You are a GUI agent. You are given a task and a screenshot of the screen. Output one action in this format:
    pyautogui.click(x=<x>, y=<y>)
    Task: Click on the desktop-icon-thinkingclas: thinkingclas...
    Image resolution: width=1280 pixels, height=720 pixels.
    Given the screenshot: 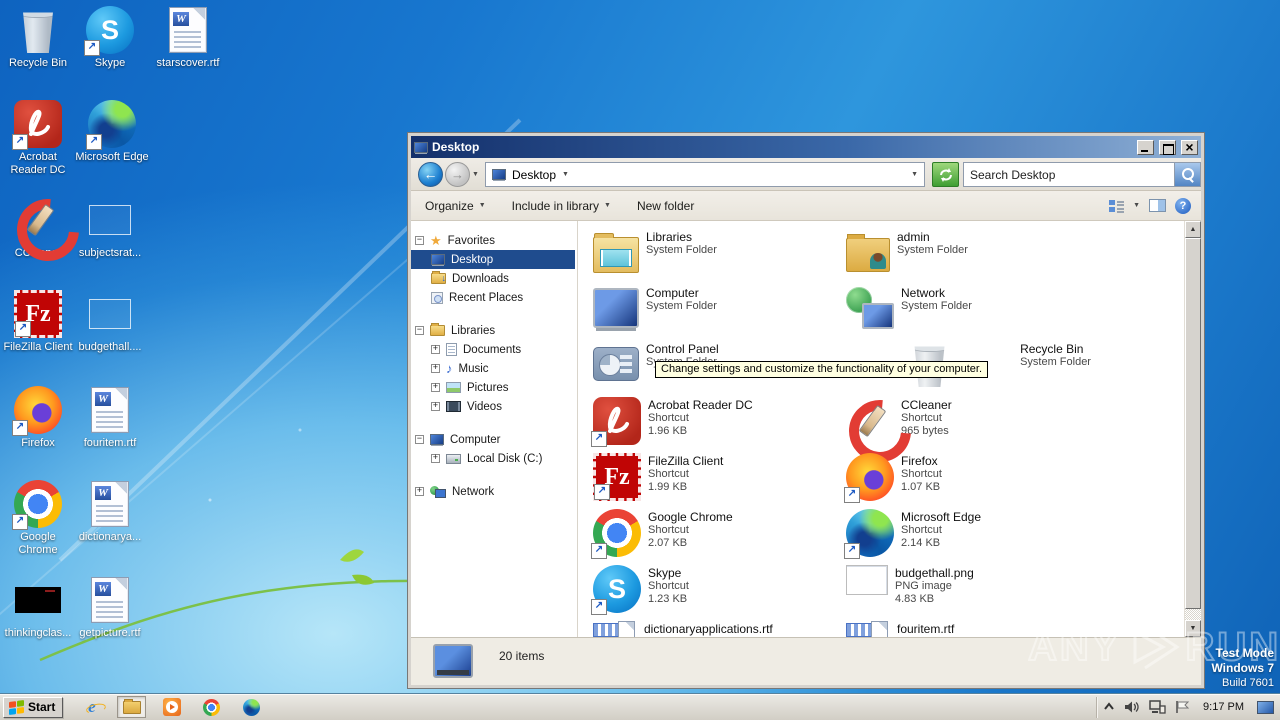 What is the action you would take?
    pyautogui.click(x=38, y=608)
    